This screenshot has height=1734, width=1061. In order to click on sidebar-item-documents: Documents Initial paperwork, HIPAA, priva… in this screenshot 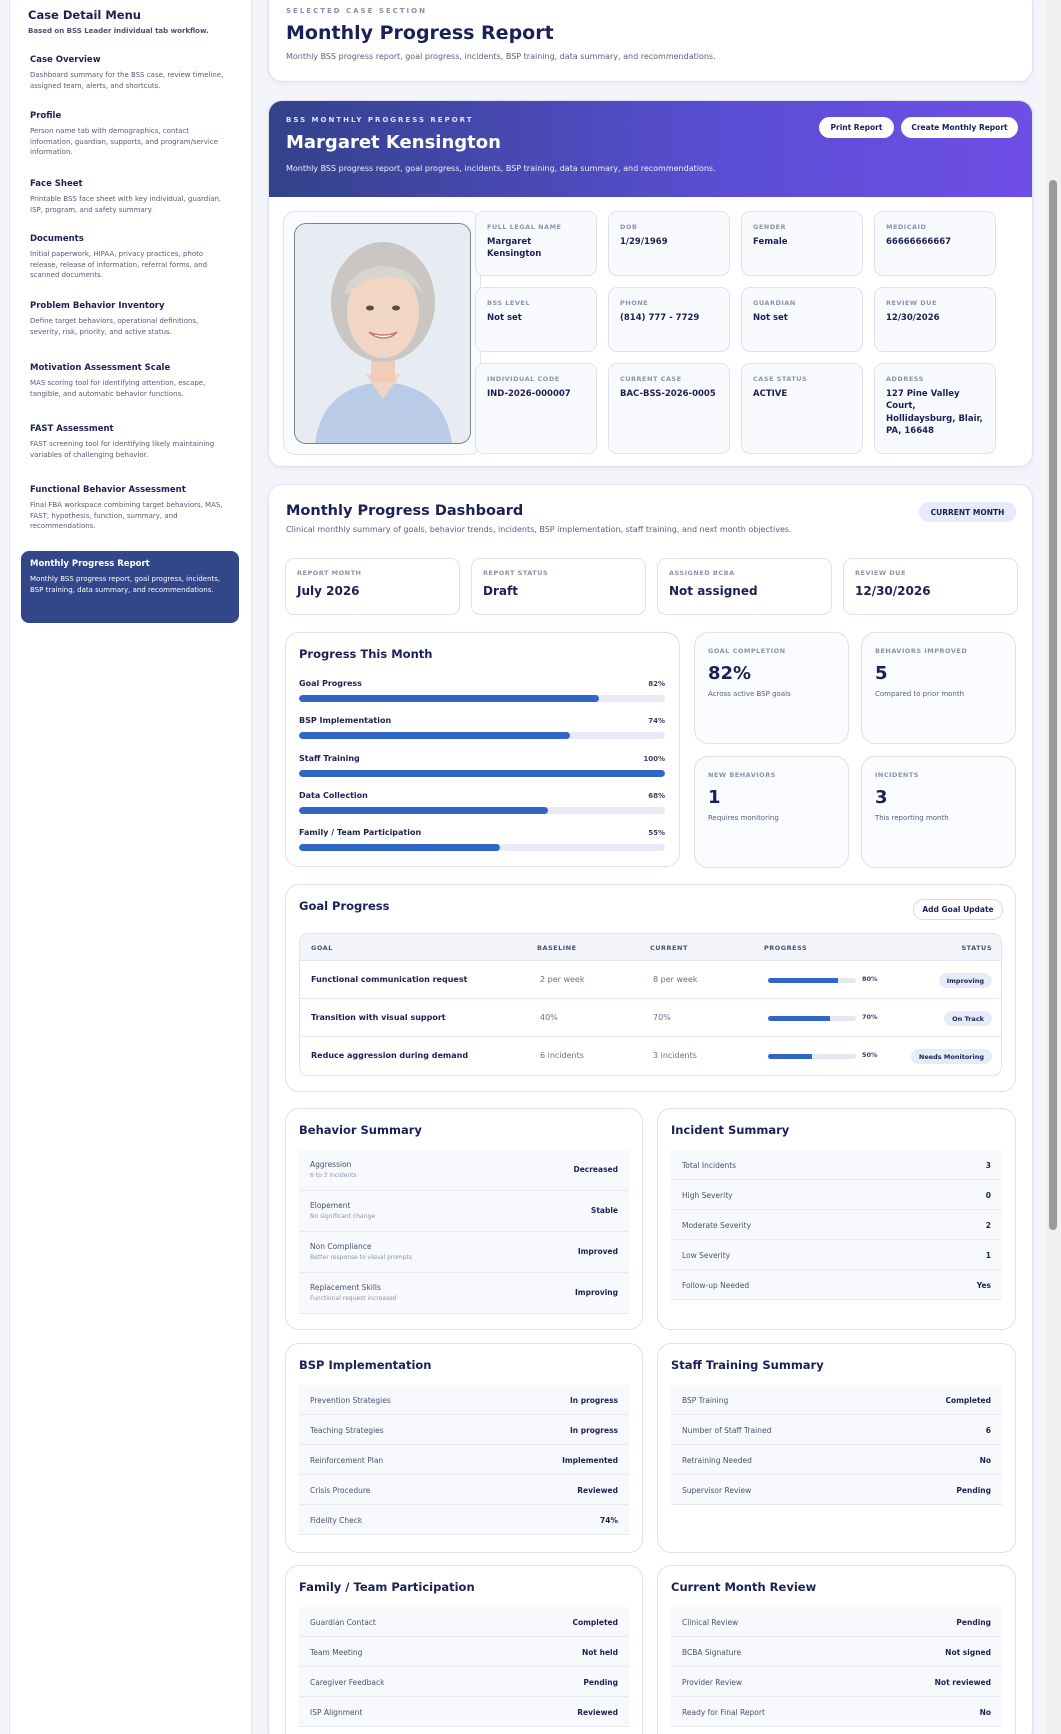, I will do `click(130, 259)`.